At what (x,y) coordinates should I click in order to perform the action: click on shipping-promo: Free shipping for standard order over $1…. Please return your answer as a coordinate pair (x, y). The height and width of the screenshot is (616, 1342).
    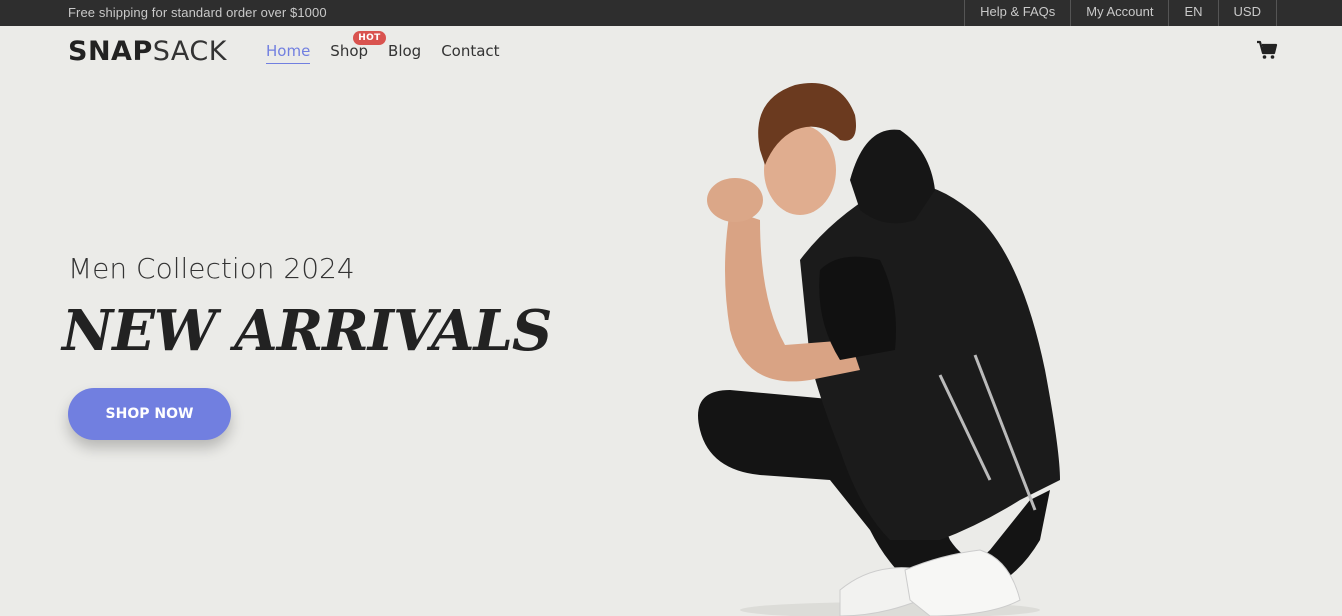
    Looking at the image, I should click on (197, 12).